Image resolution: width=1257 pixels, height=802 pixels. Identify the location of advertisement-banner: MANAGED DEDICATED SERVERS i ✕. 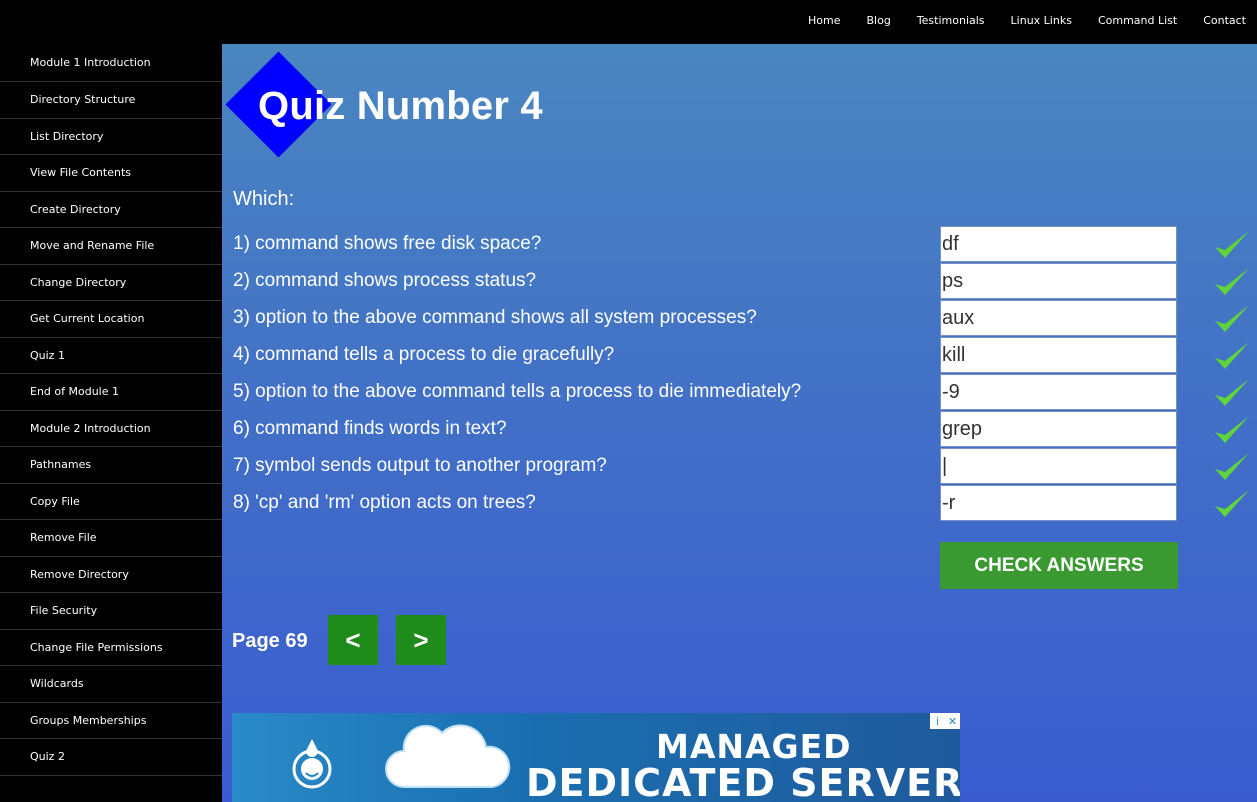
(596, 757).